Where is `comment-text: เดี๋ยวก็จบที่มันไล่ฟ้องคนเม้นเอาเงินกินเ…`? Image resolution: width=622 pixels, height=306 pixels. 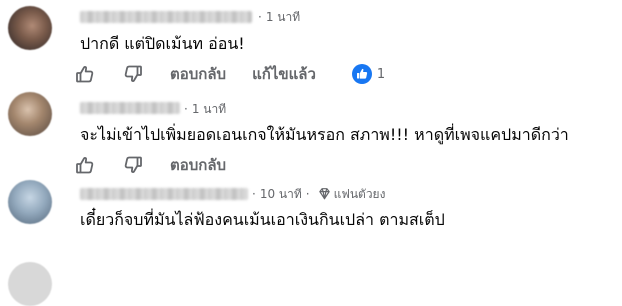
comment-text: เดี๋ยวก็จบที่มันไล่ฟ้องคนเม้นเอาเงินกินเ… is located at coordinates (262, 219).